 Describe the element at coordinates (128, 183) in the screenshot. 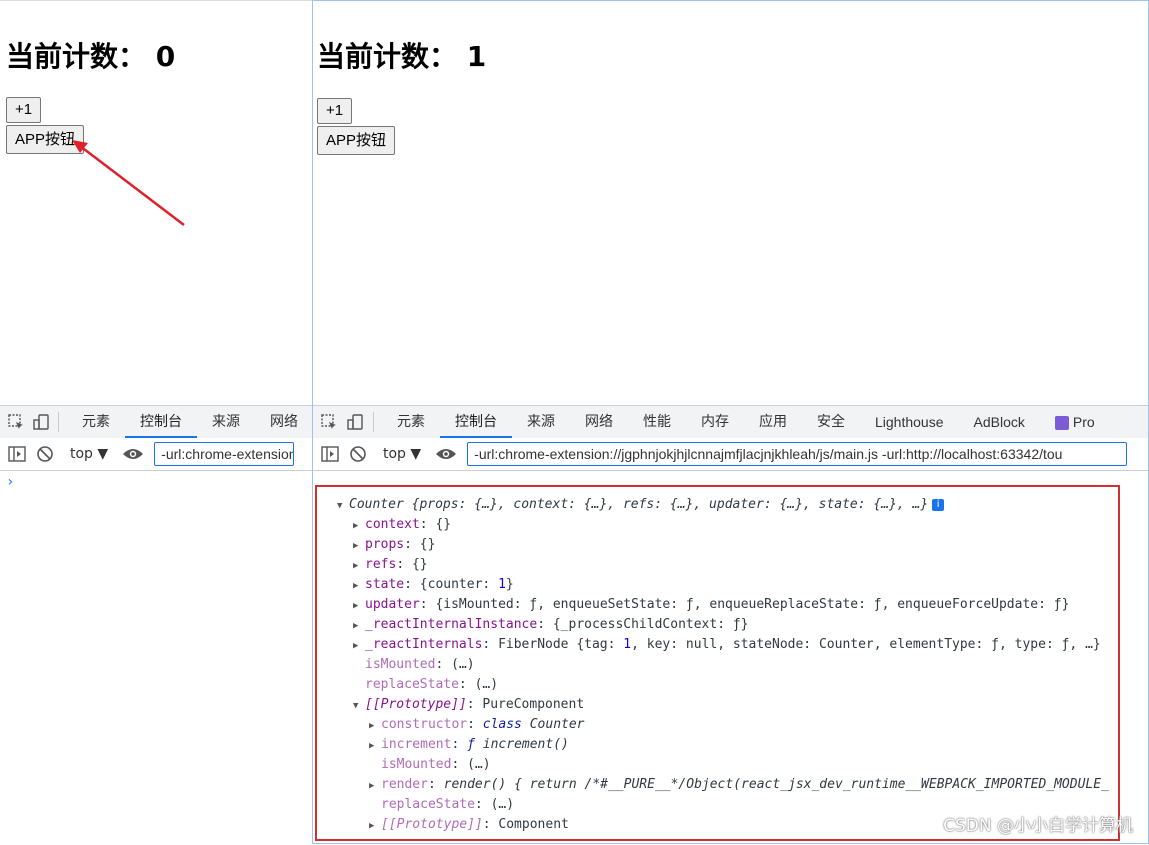

I see `annotation-arrow` at that location.